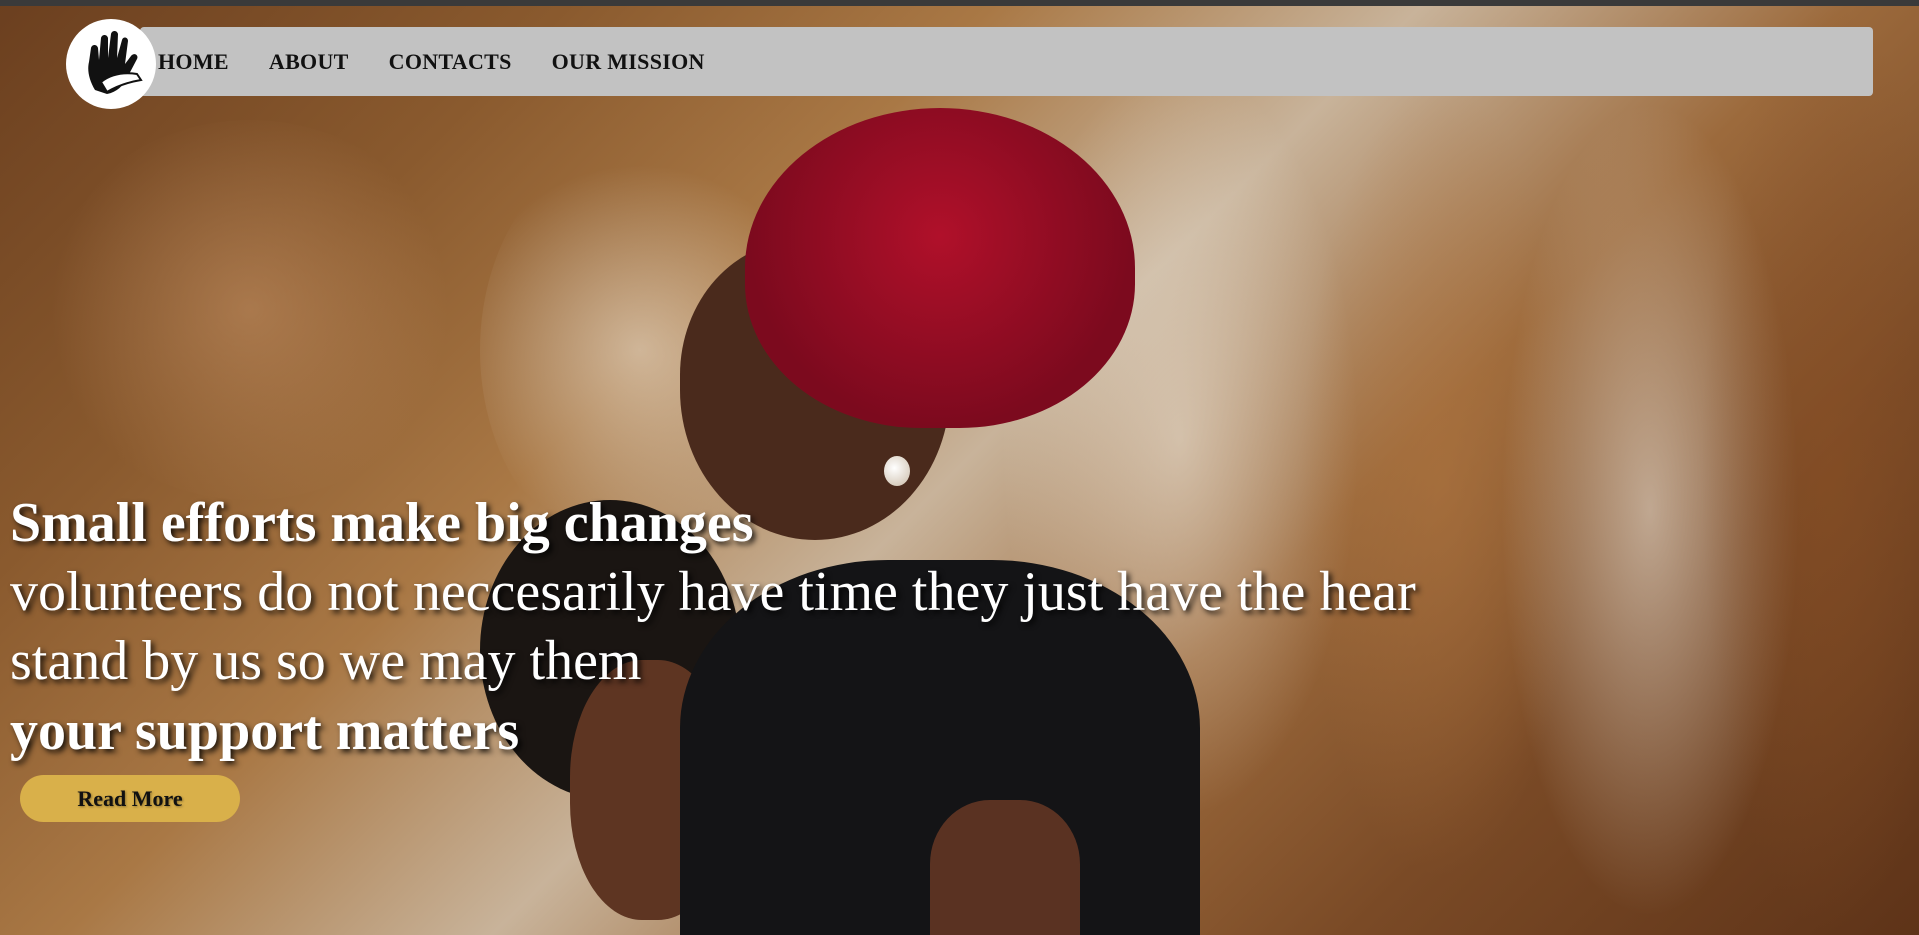 Image resolution: width=1919 pixels, height=935 pixels. I want to click on main-nav: HOME ABOUT CONTACTS OUR MISSION, so click(451, 61).